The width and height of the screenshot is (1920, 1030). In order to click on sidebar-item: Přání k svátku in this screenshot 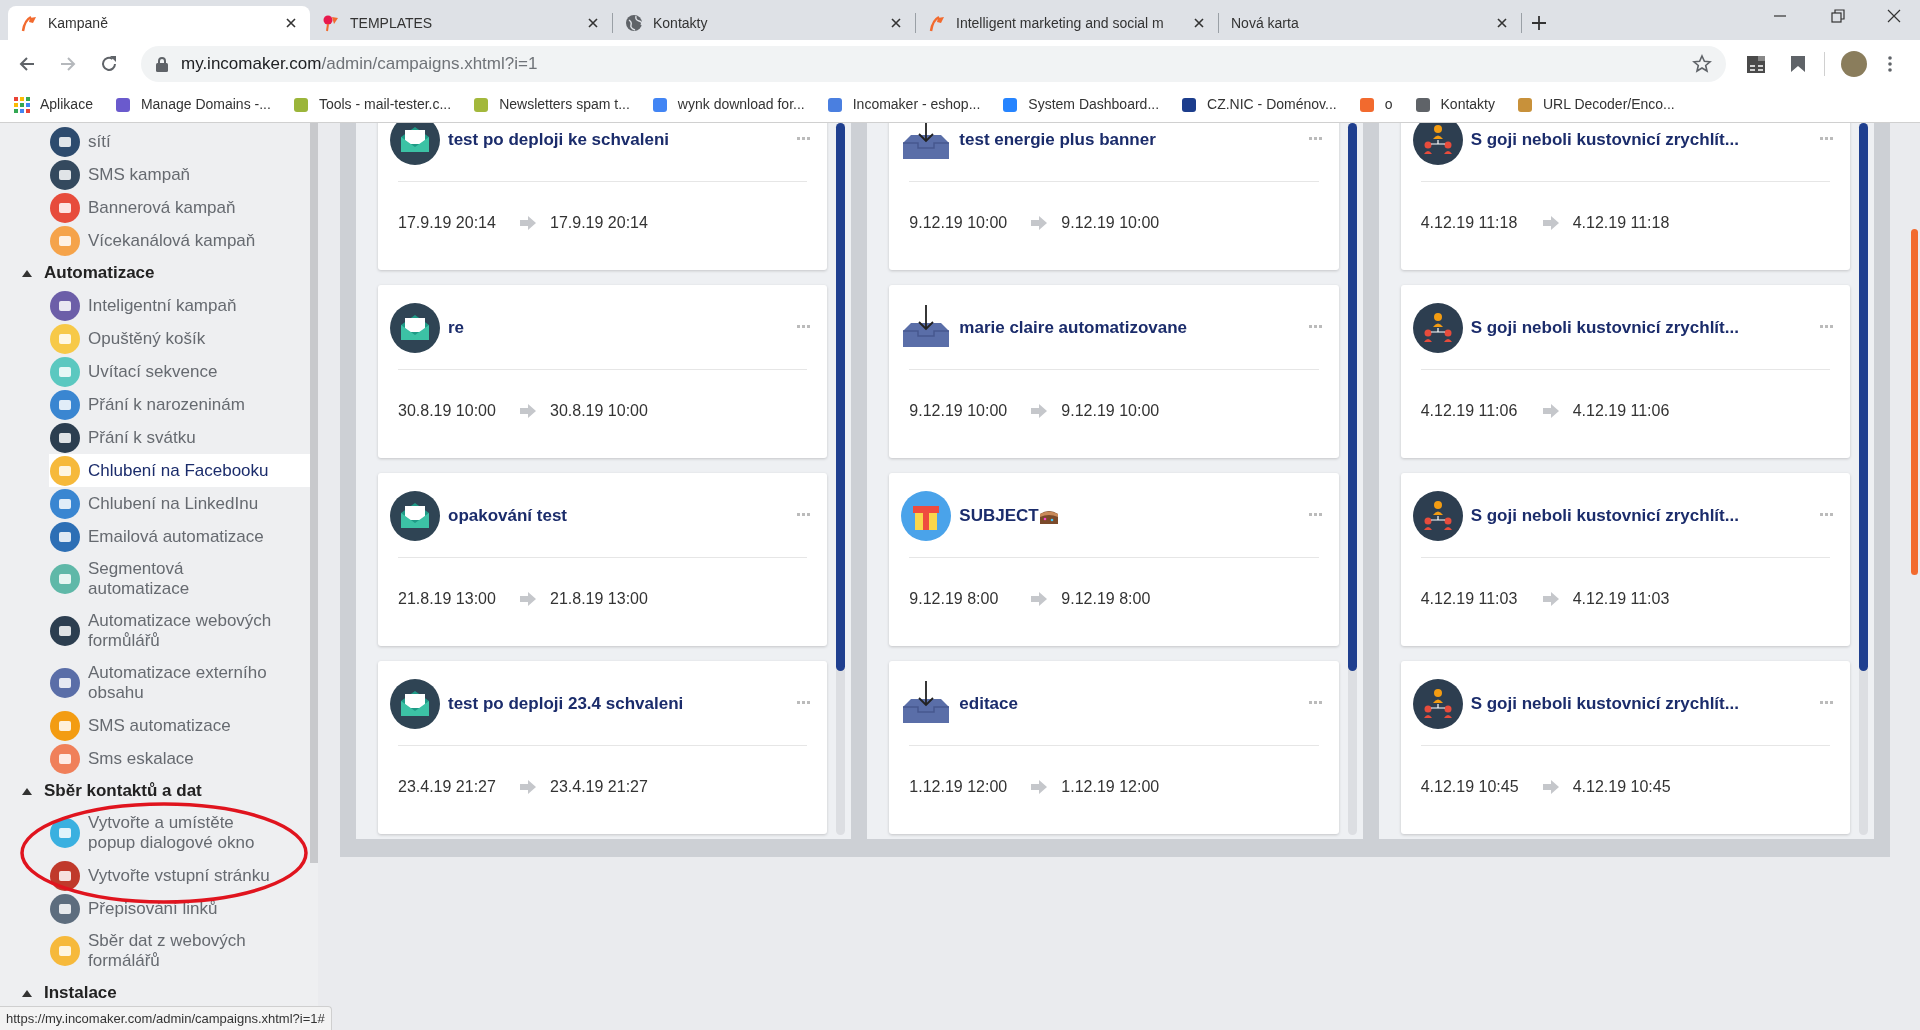, I will do `click(179, 437)`.